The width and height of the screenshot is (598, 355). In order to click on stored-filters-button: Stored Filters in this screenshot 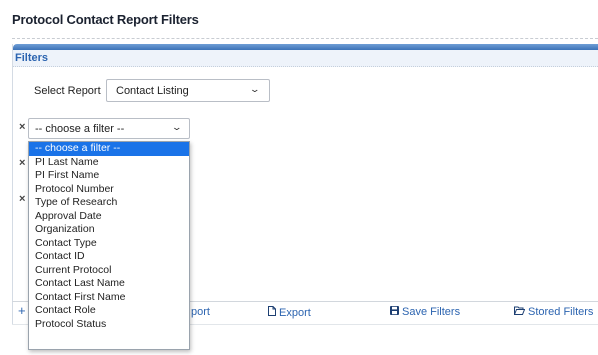, I will do `click(553, 312)`.